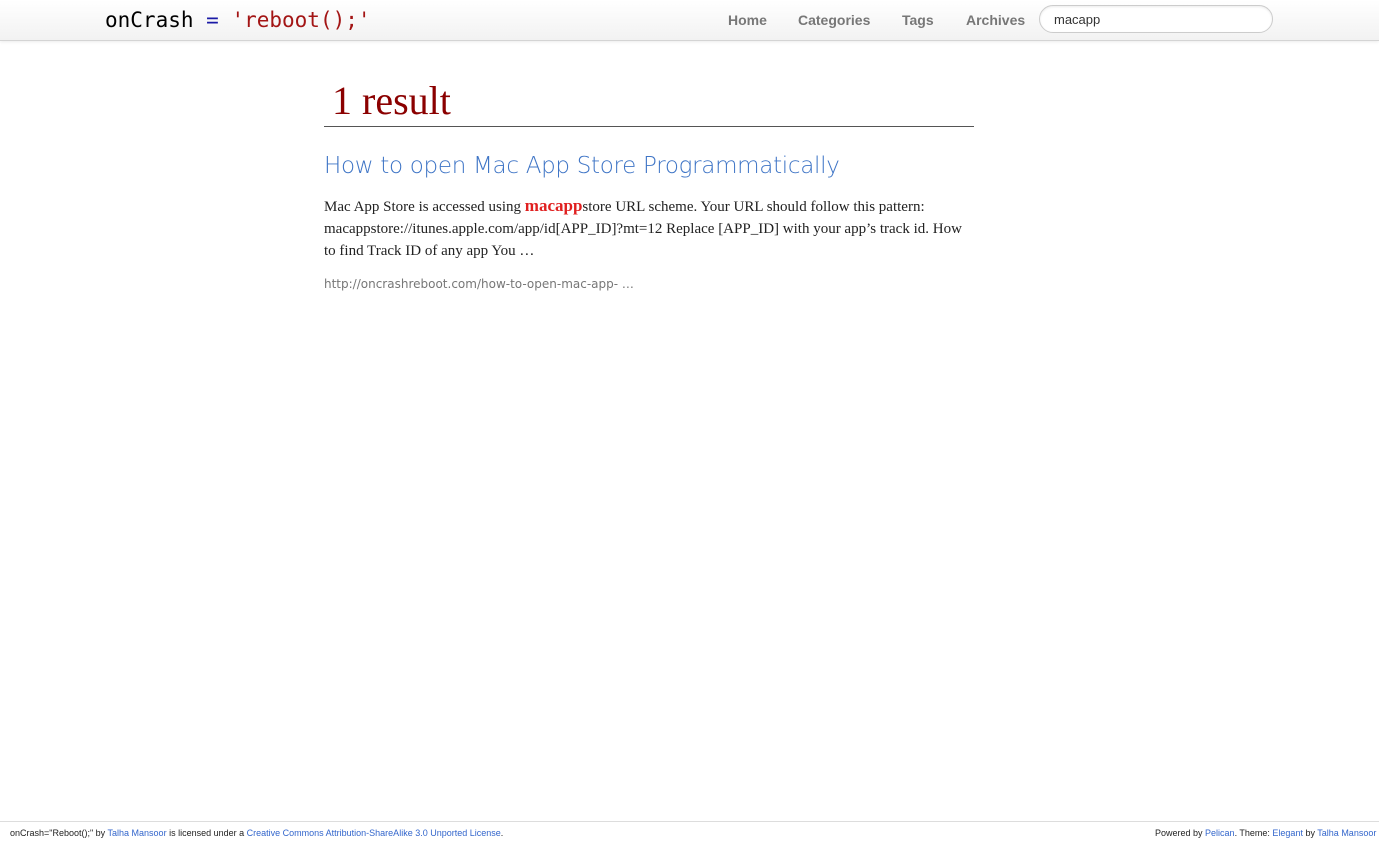 This screenshot has width=1379, height=845. Describe the element at coordinates (1156, 19) in the screenshot. I see `search-input` at that location.